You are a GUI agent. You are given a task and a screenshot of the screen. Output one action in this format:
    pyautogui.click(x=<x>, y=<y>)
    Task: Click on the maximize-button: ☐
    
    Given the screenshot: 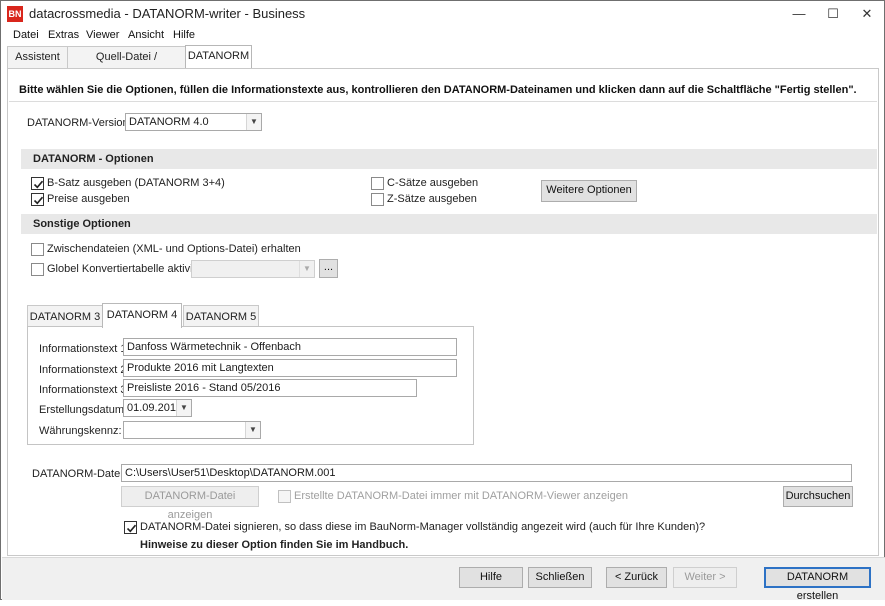 What is the action you would take?
    pyautogui.click(x=833, y=14)
    